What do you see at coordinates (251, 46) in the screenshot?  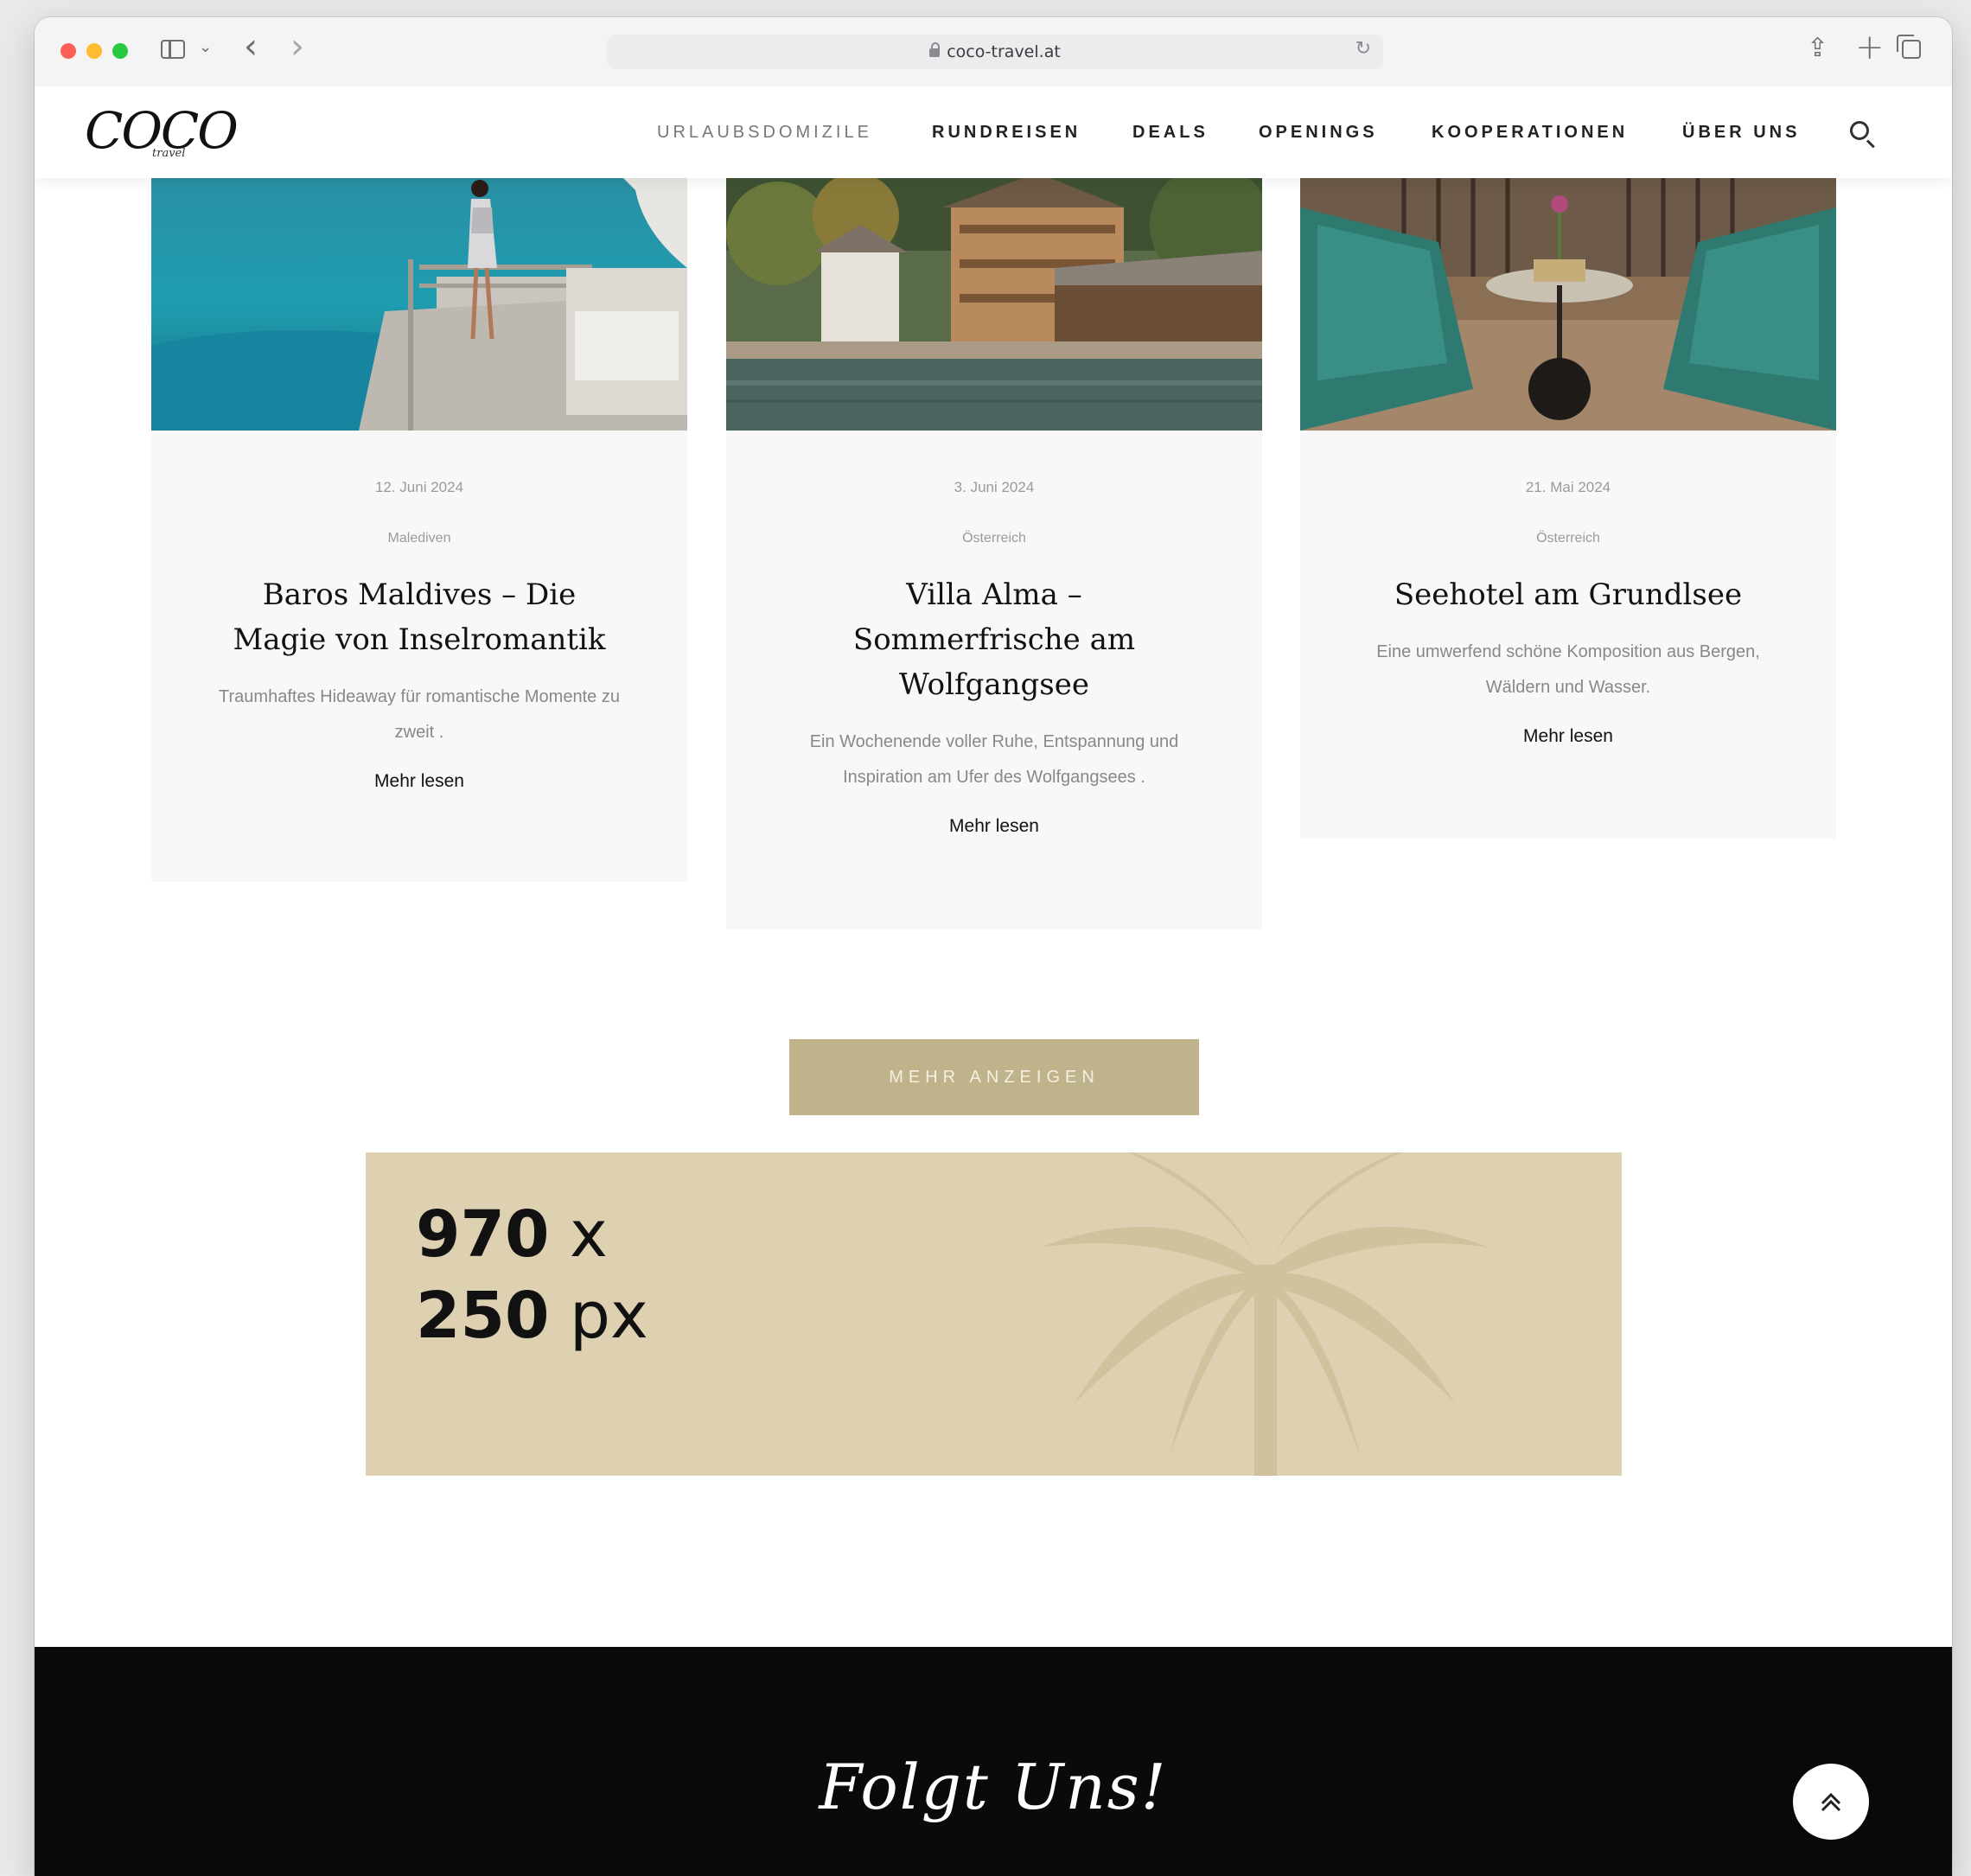 I see `back-icon: ‹` at bounding box center [251, 46].